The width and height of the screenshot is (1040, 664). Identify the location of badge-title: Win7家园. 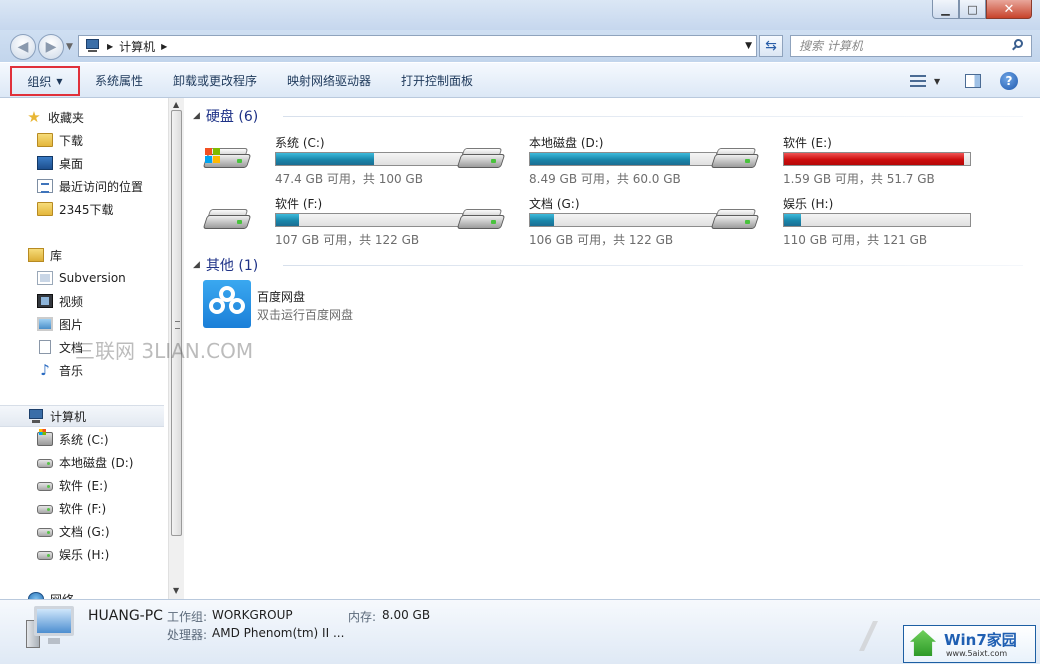
(980, 640).